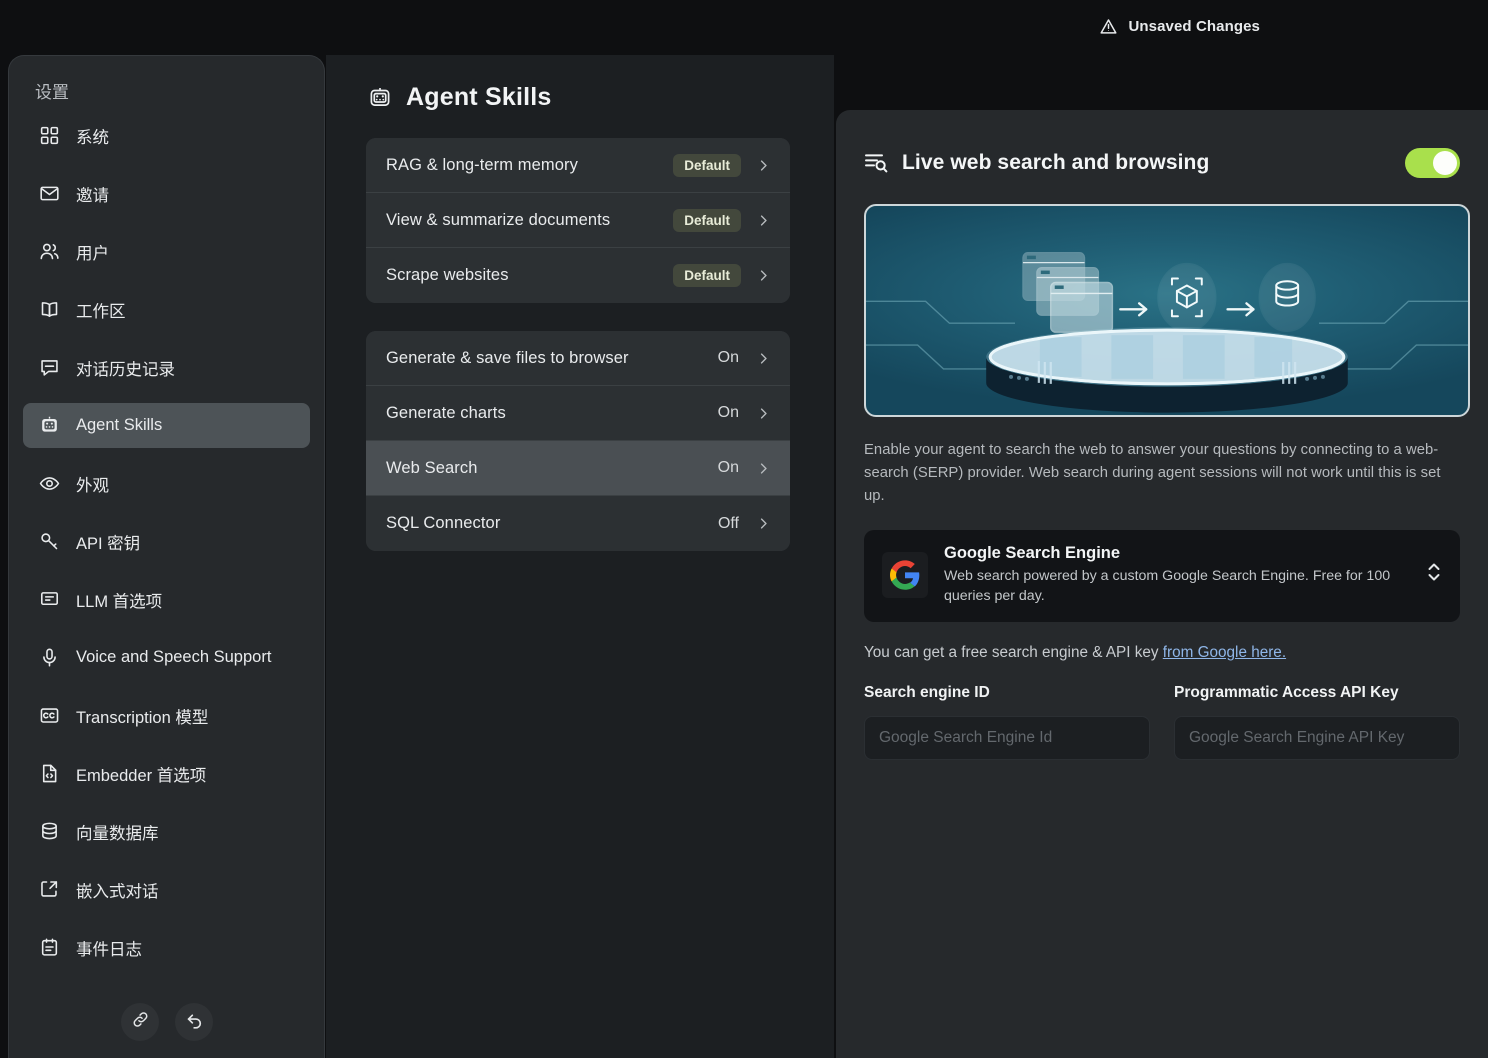 This screenshot has height=1058, width=1488. What do you see at coordinates (52, 92) in the screenshot?
I see `sidebar-title: 设置` at bounding box center [52, 92].